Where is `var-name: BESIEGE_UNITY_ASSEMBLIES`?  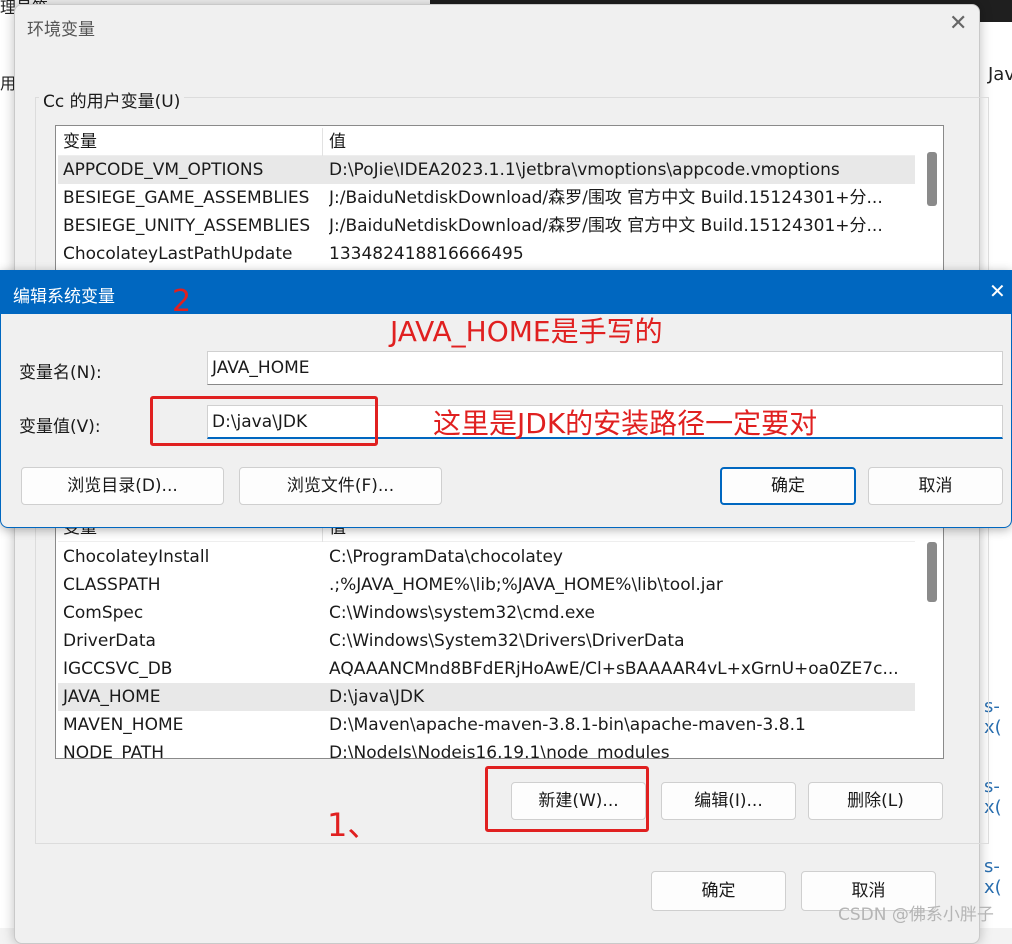 var-name: BESIEGE_UNITY_ASSEMBLIES is located at coordinates (187, 226).